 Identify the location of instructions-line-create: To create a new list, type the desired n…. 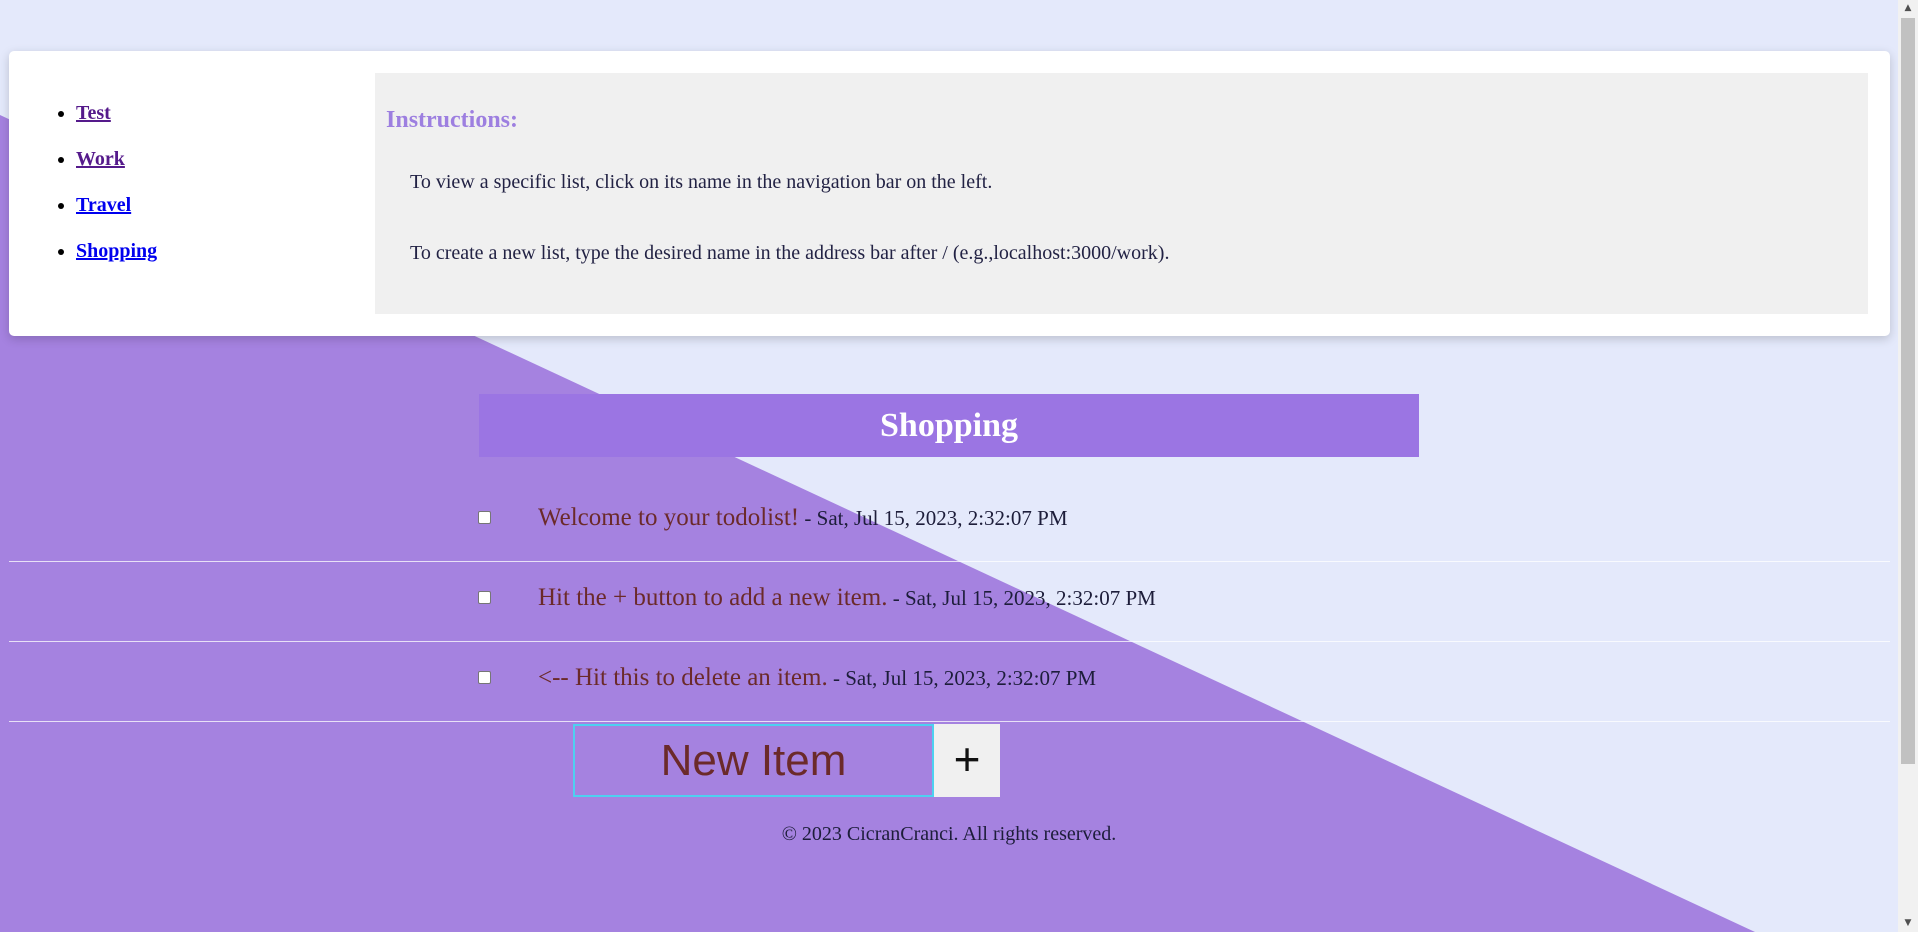
(790, 253).